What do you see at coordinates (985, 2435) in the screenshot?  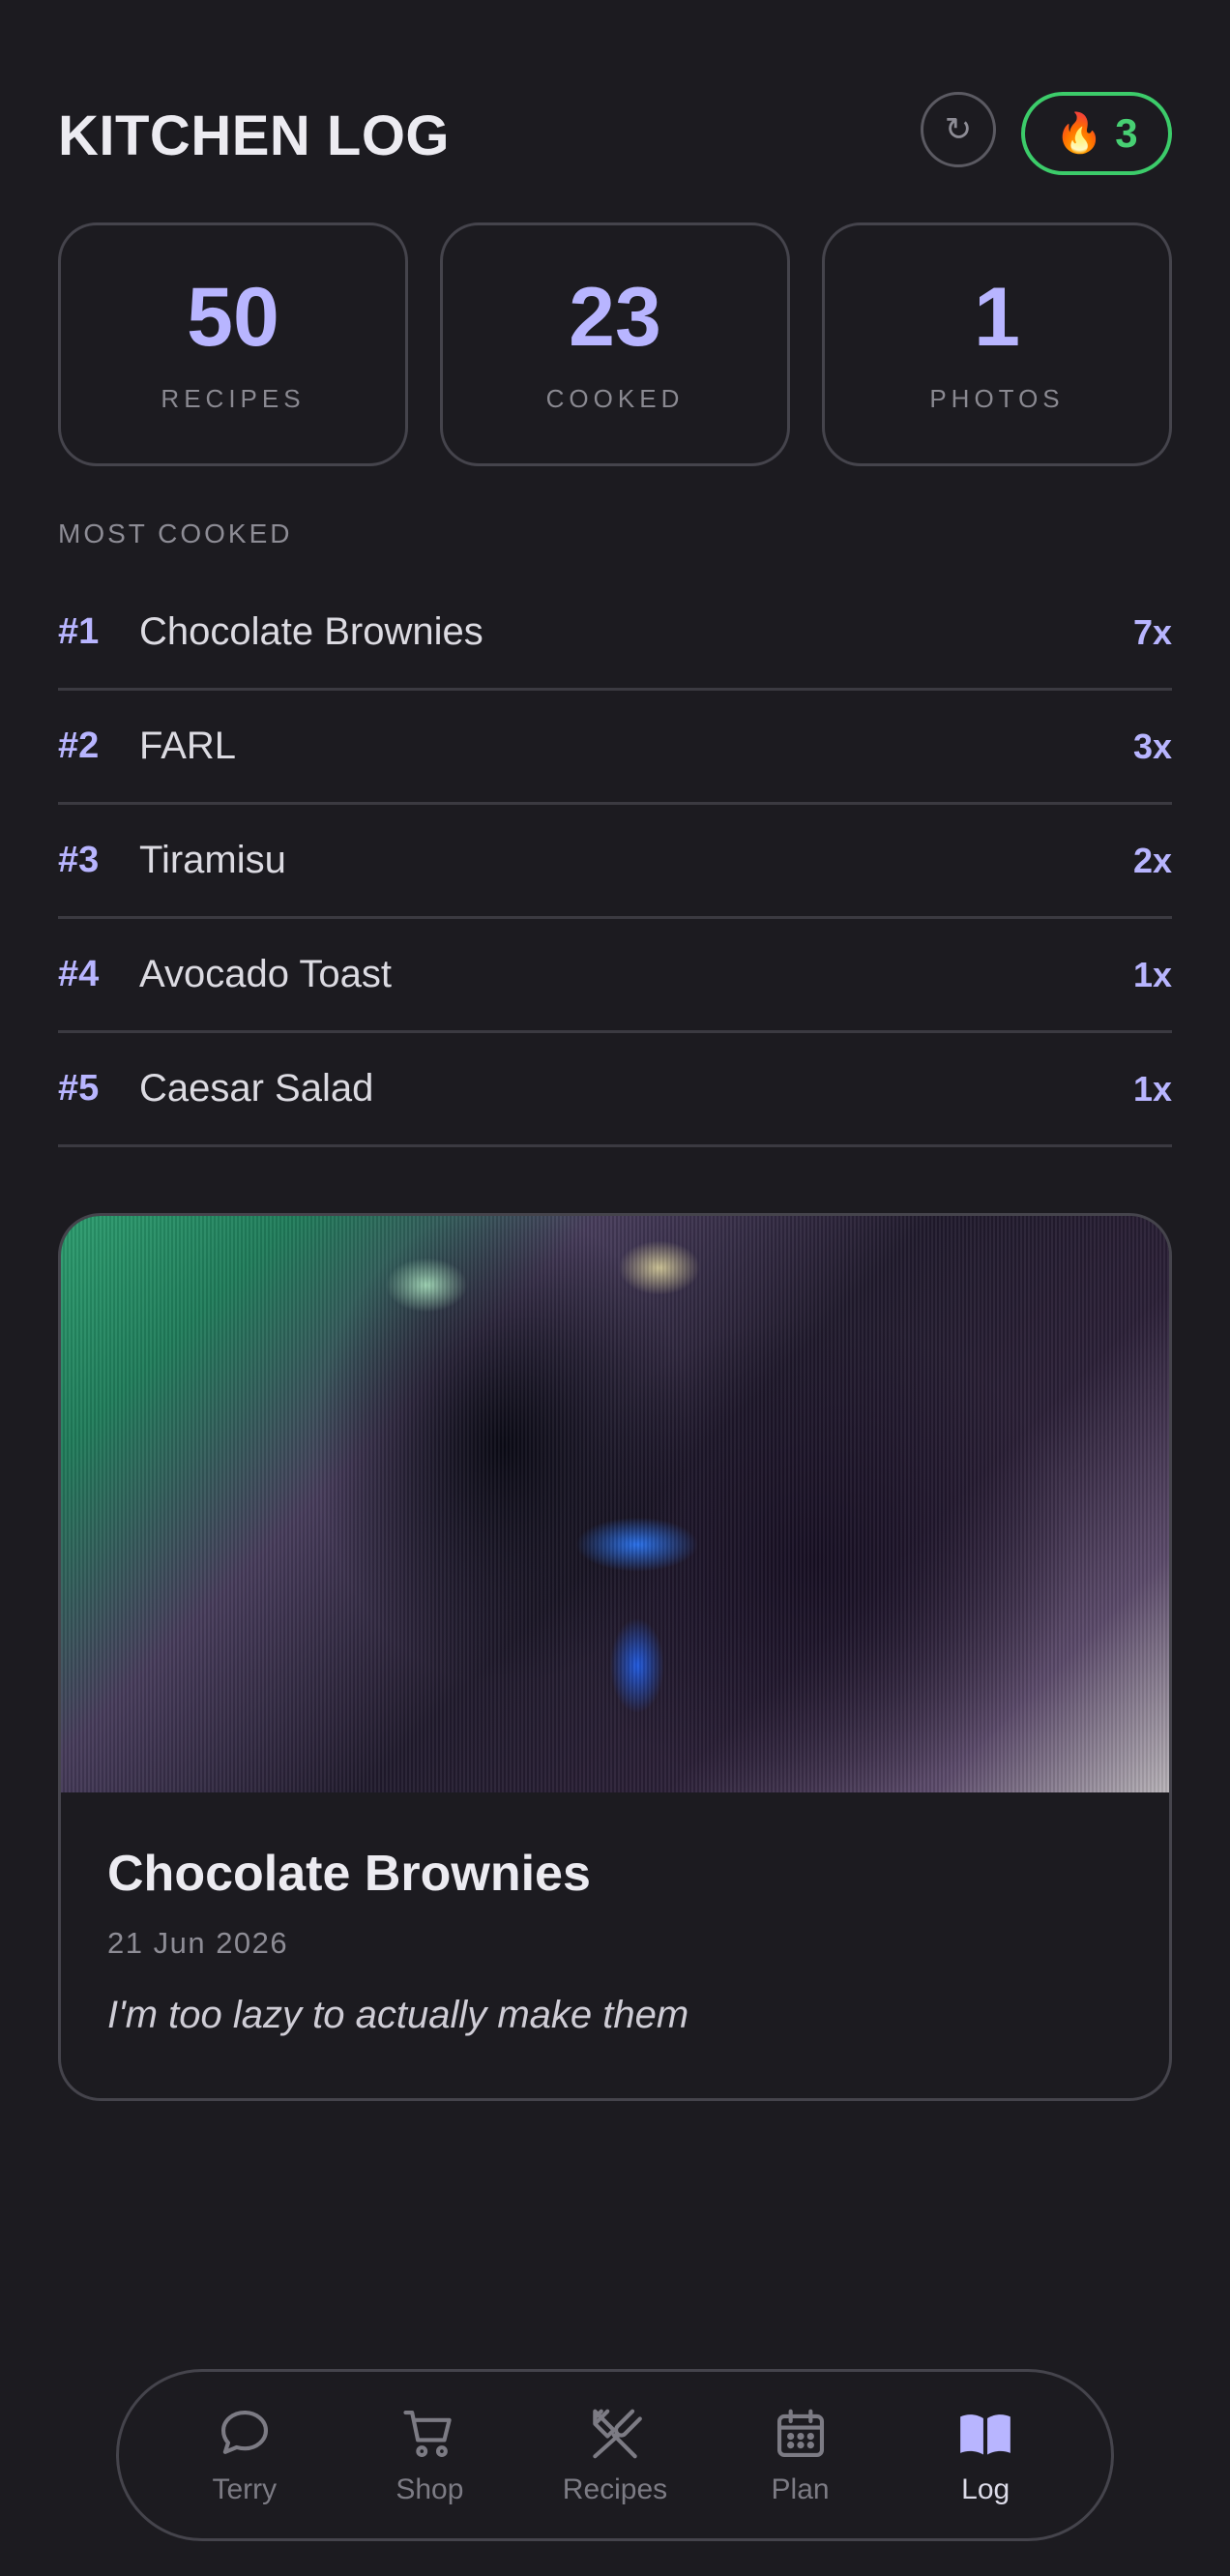 I see `book-icon` at bounding box center [985, 2435].